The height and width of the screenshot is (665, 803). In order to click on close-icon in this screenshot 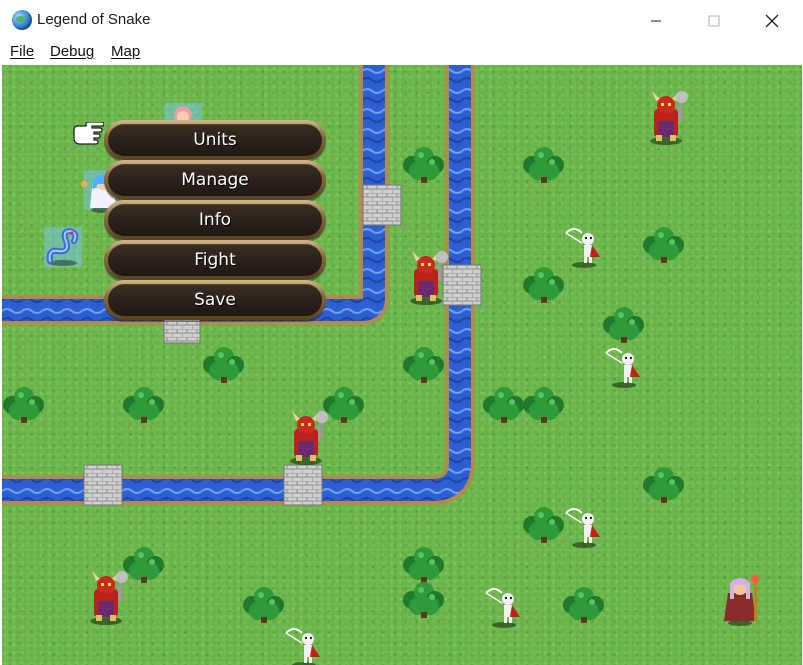, I will do `click(772, 20)`.